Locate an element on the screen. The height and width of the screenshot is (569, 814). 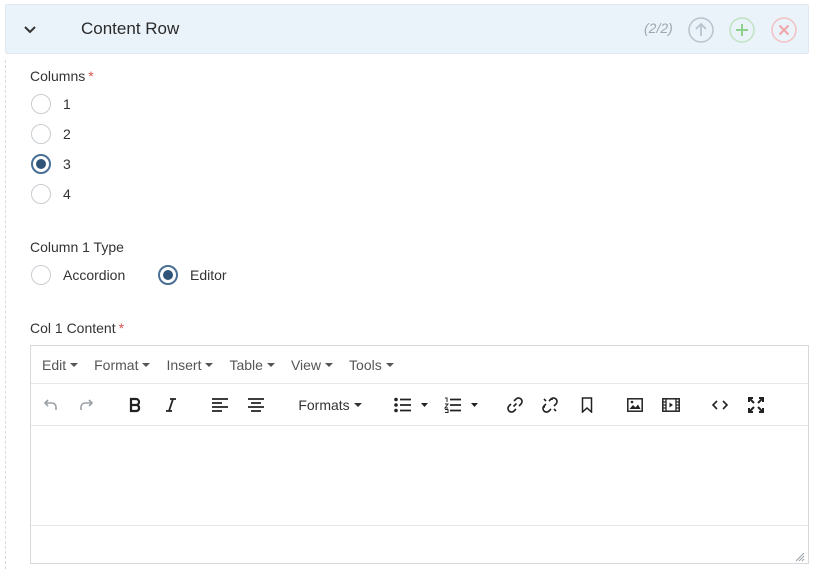
media-icon is located at coordinates (671, 405).